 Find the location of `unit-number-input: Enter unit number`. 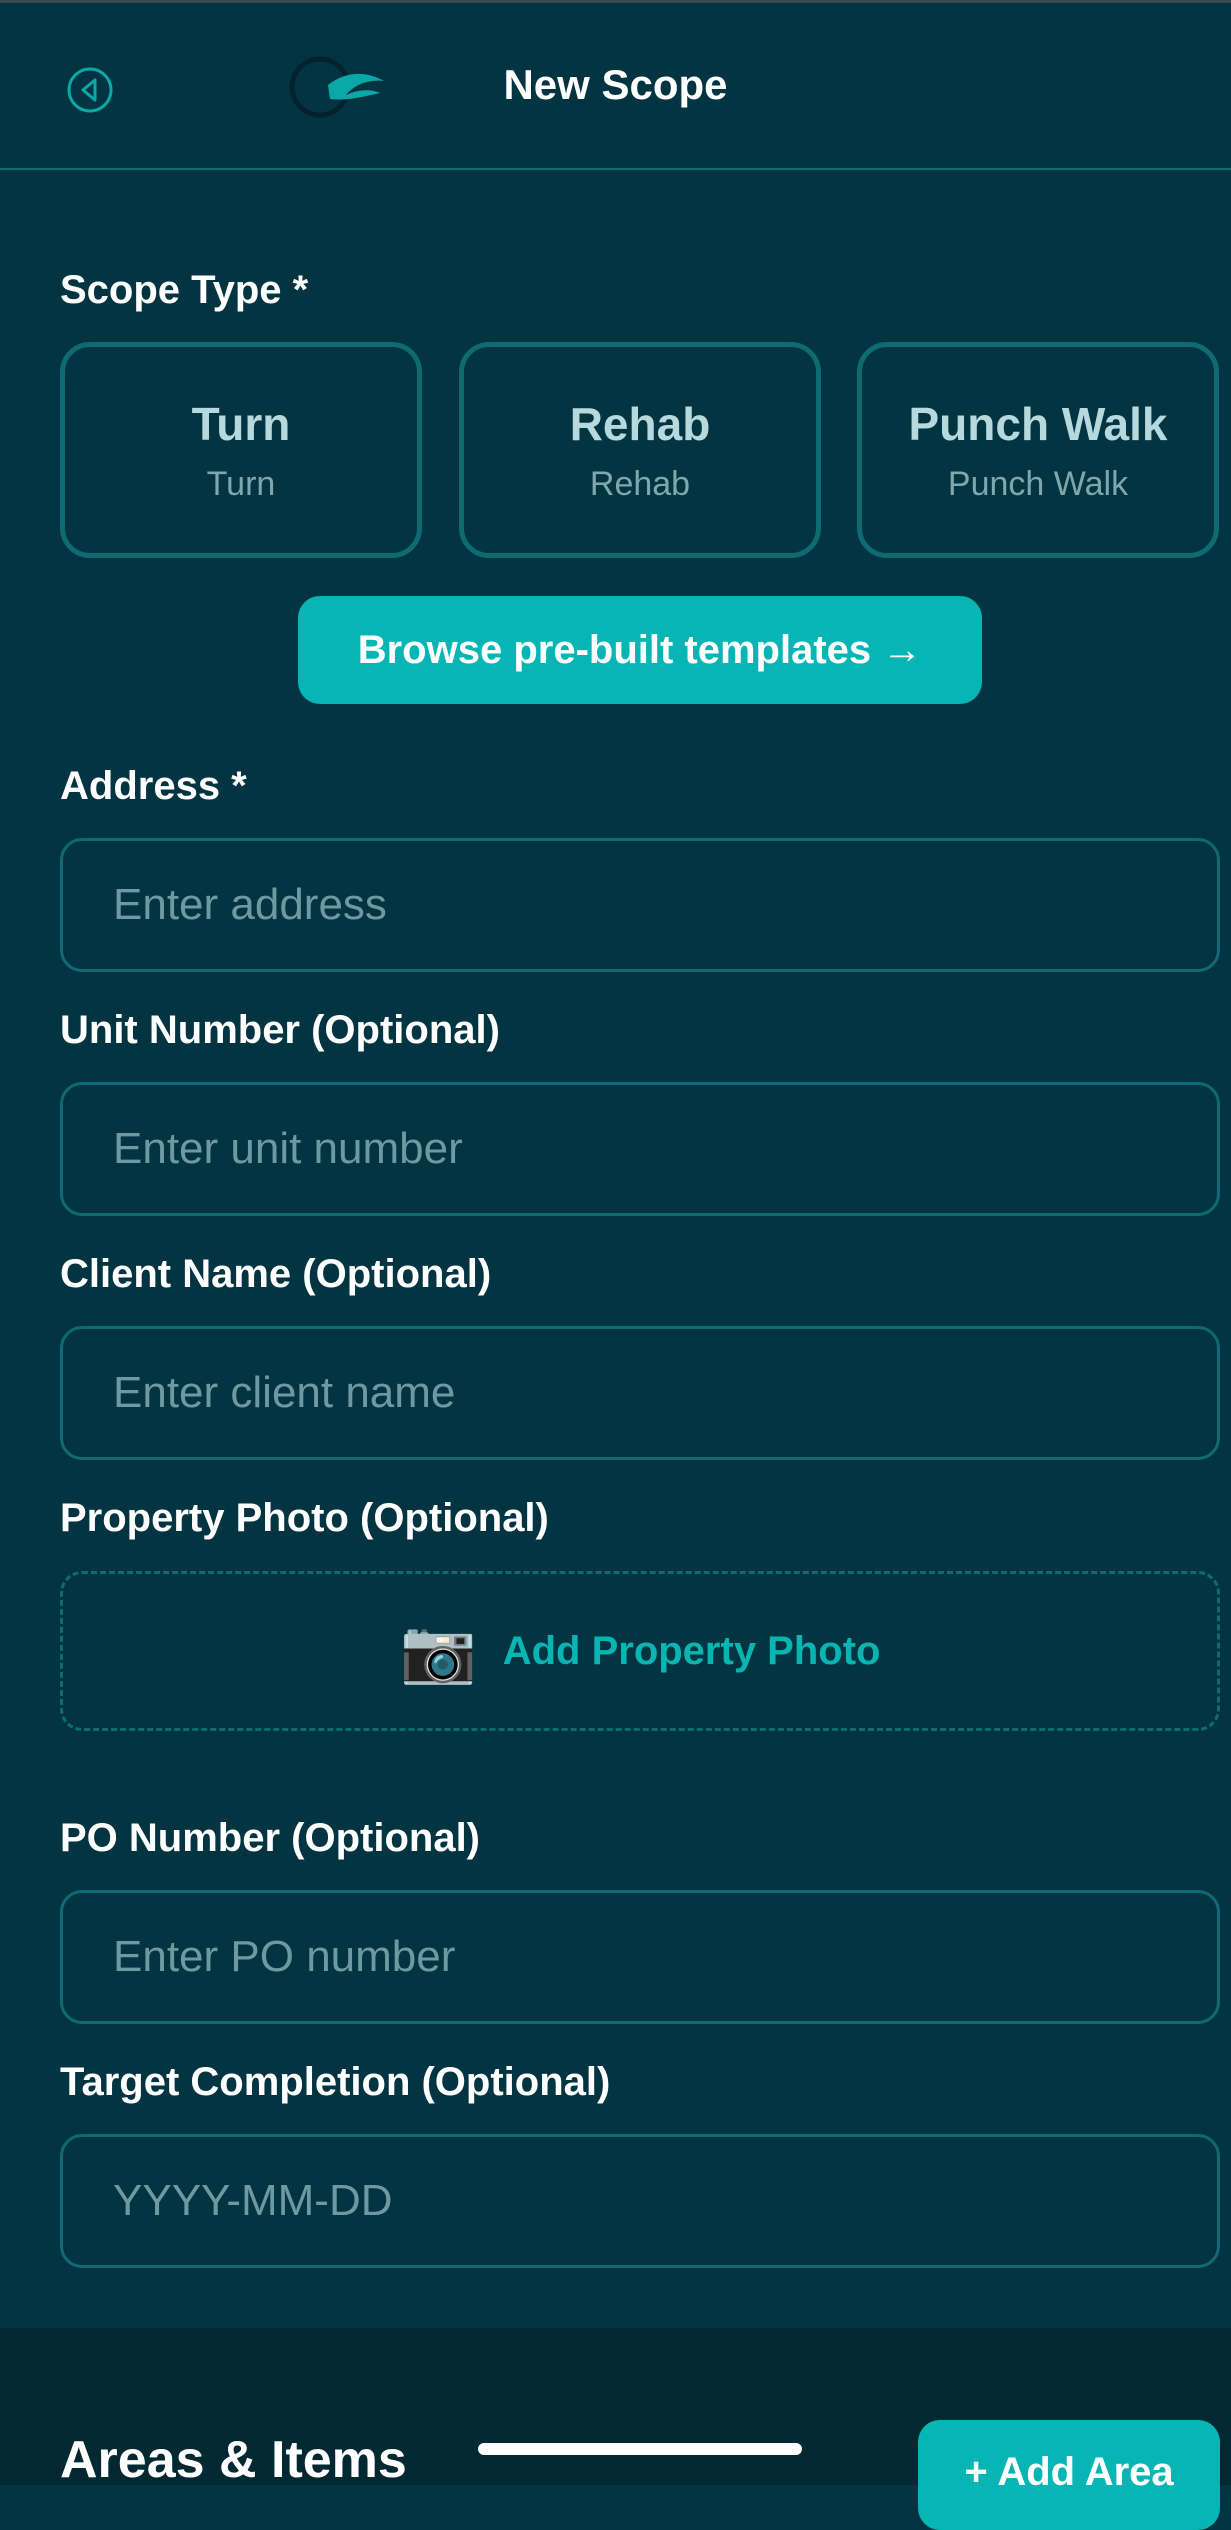

unit-number-input: Enter unit number is located at coordinates (640, 1149).